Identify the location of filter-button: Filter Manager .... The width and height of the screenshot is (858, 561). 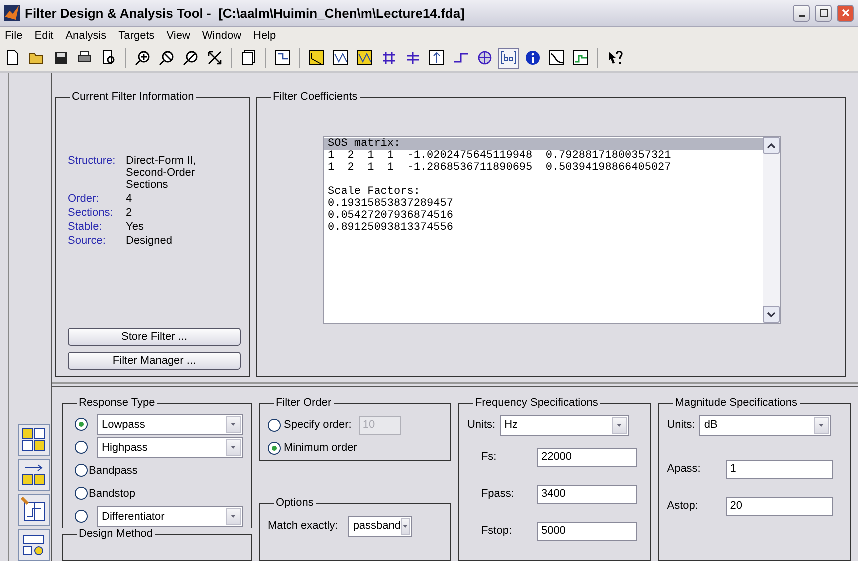
(154, 361).